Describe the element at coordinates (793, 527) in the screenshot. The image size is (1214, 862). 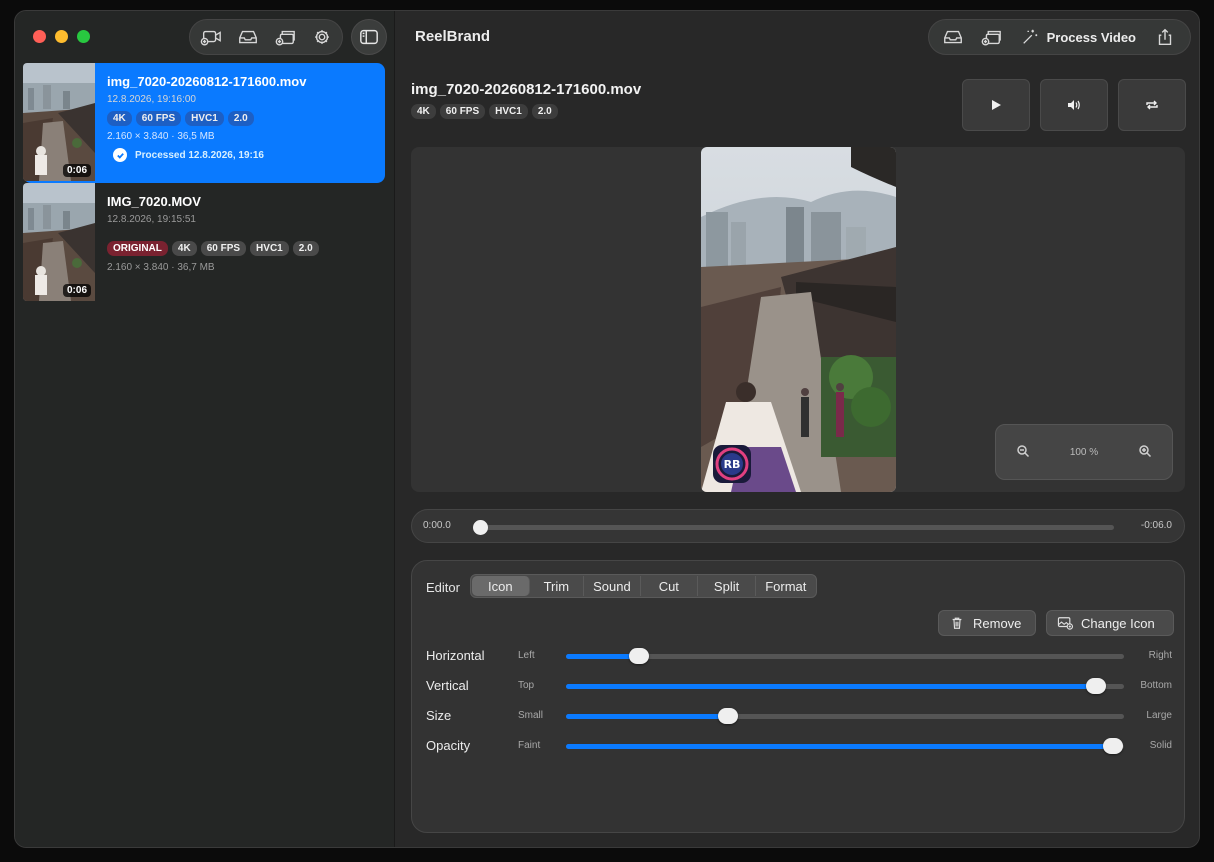
I see `timeline-track` at that location.